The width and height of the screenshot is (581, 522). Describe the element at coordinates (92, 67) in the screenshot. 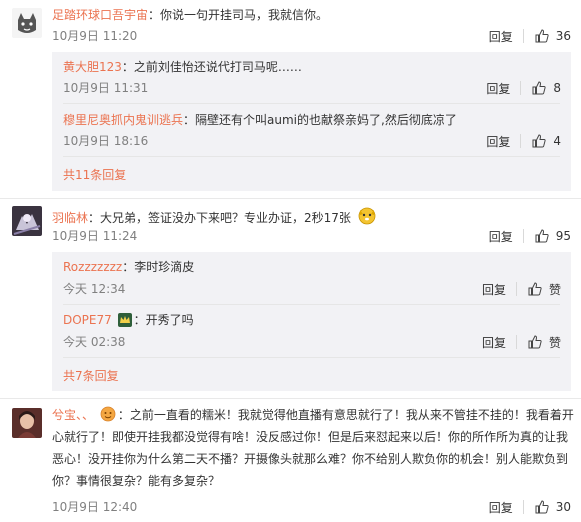

I see `username-link: 黄大胆123` at that location.